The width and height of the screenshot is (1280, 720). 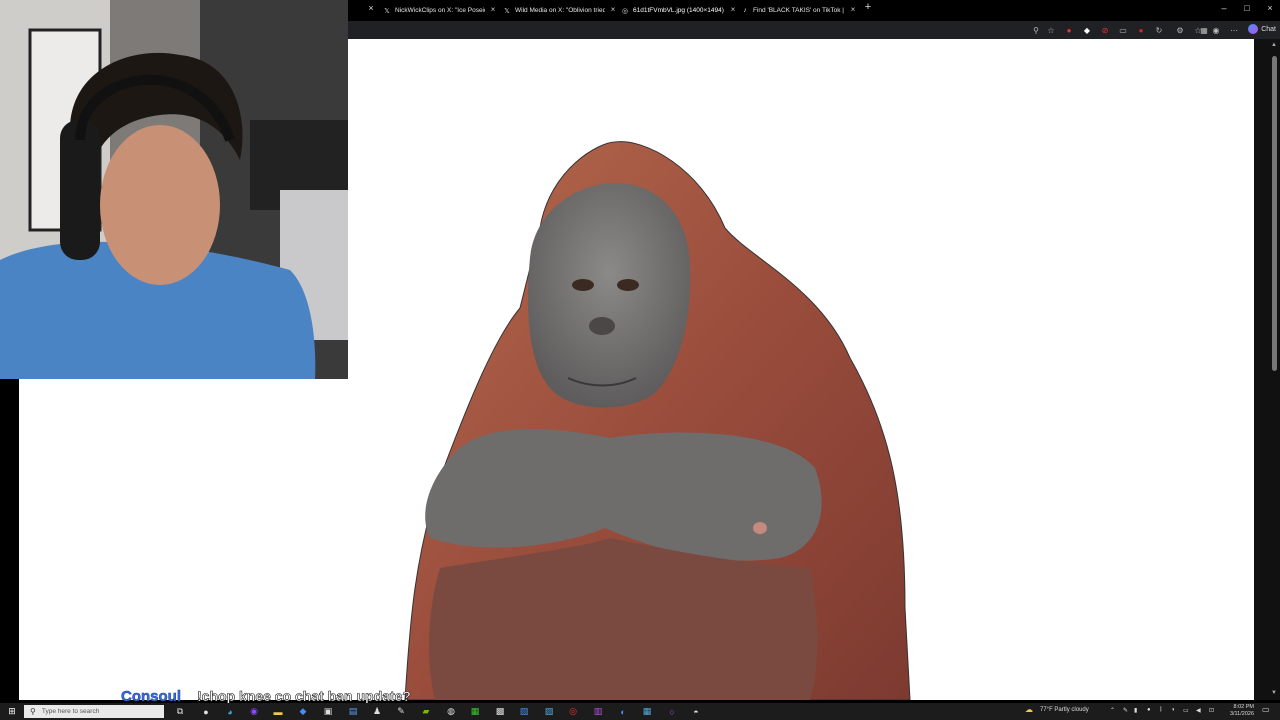 I want to click on network-icon: ▭, so click(x=1186, y=710).